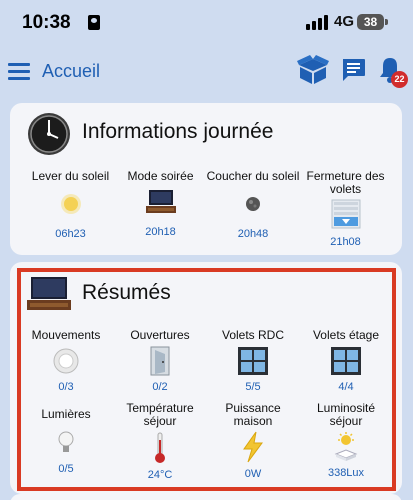  Describe the element at coordinates (160, 447) in the screenshot. I see `thermometer-icon` at that location.